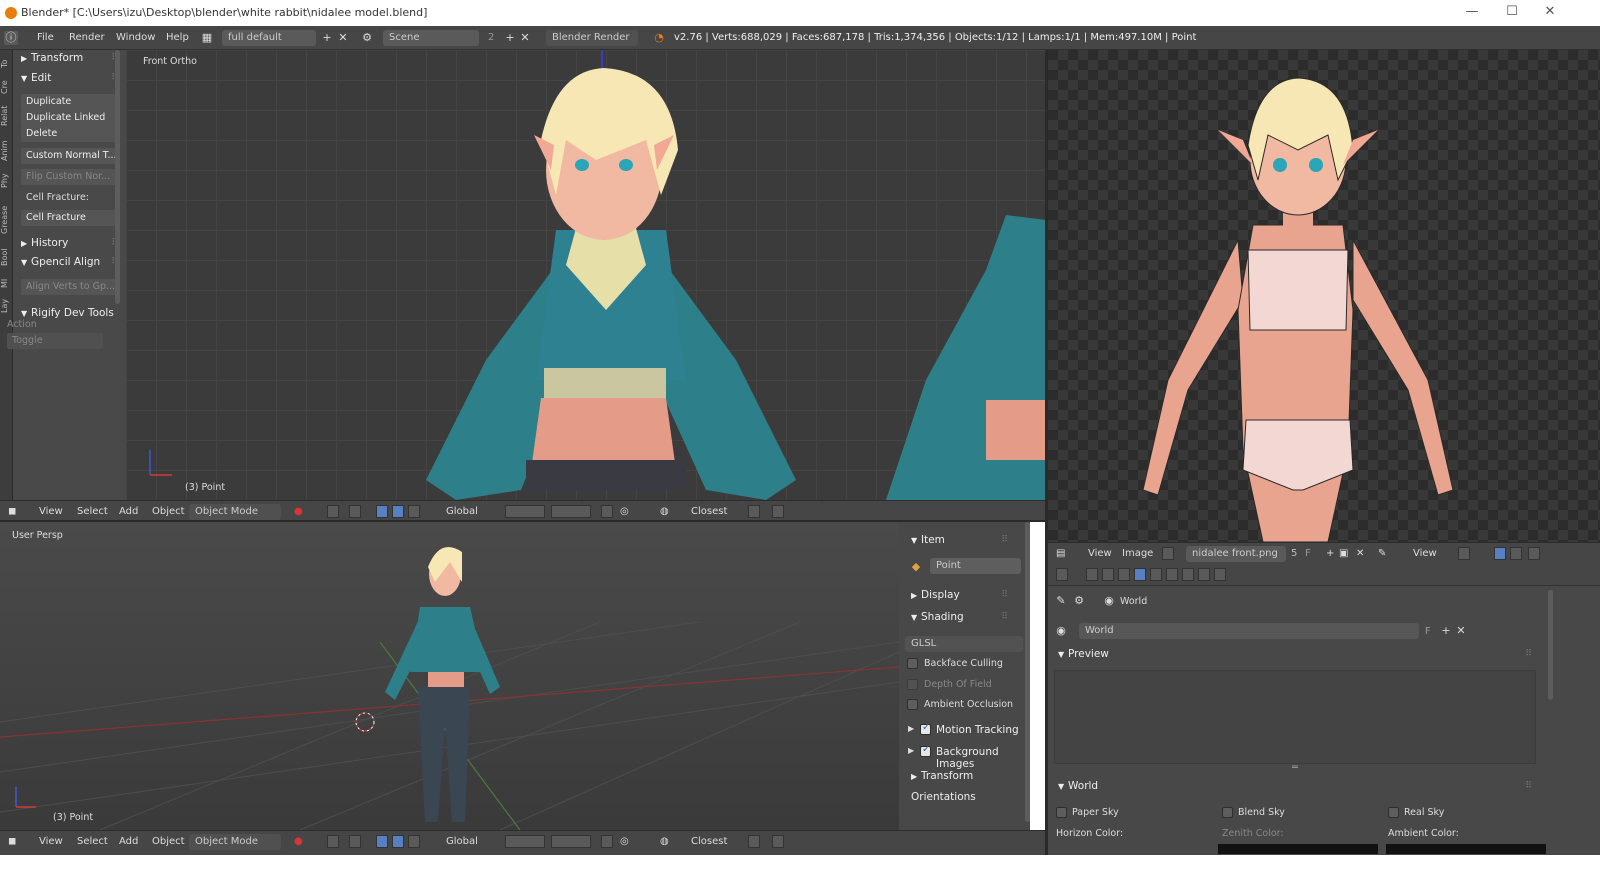  Describe the element at coordinates (6, 181) in the screenshot. I see `tab-physics: Phy` at that location.